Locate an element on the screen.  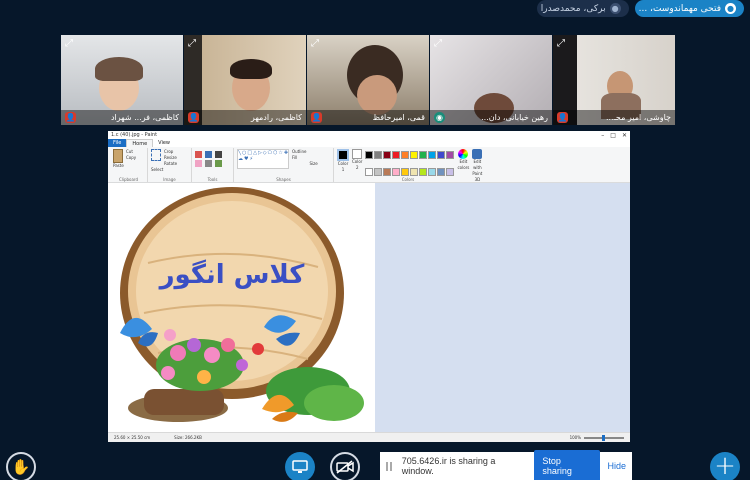
tools-group: Tools is located at coordinates (213, 165).